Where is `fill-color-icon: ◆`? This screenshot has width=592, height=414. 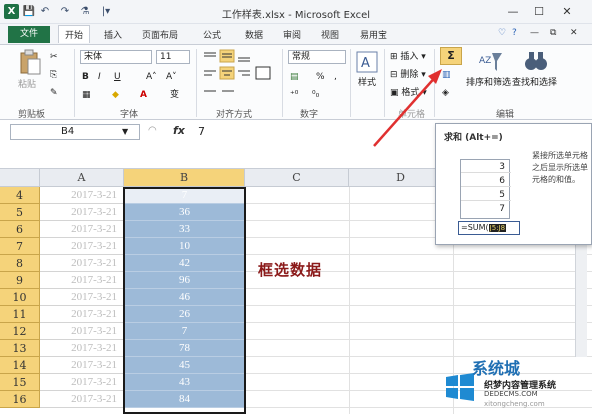
fill-color-icon: ◆ is located at coordinates (115, 95).